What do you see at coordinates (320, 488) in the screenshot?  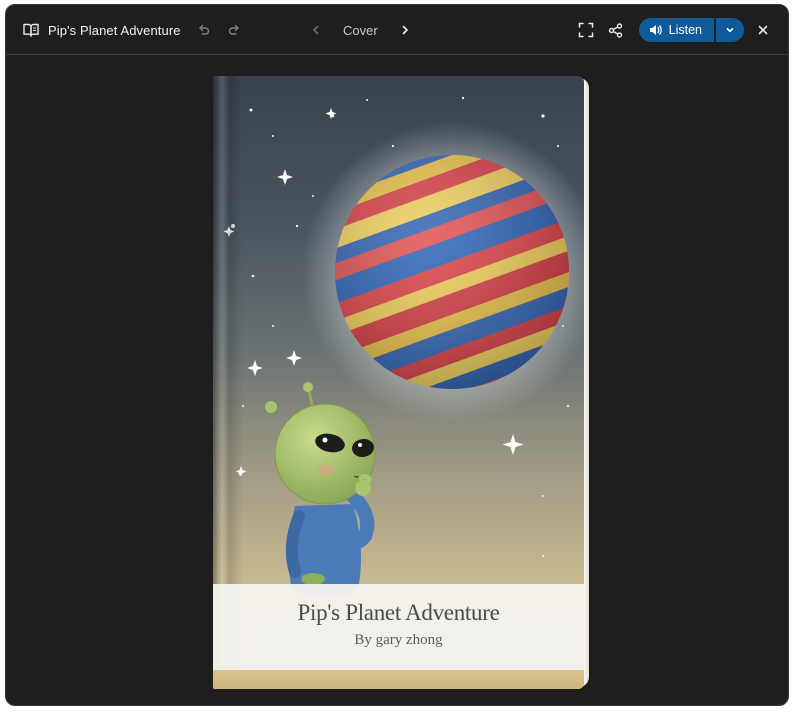 I see `alien-pip` at bounding box center [320, 488].